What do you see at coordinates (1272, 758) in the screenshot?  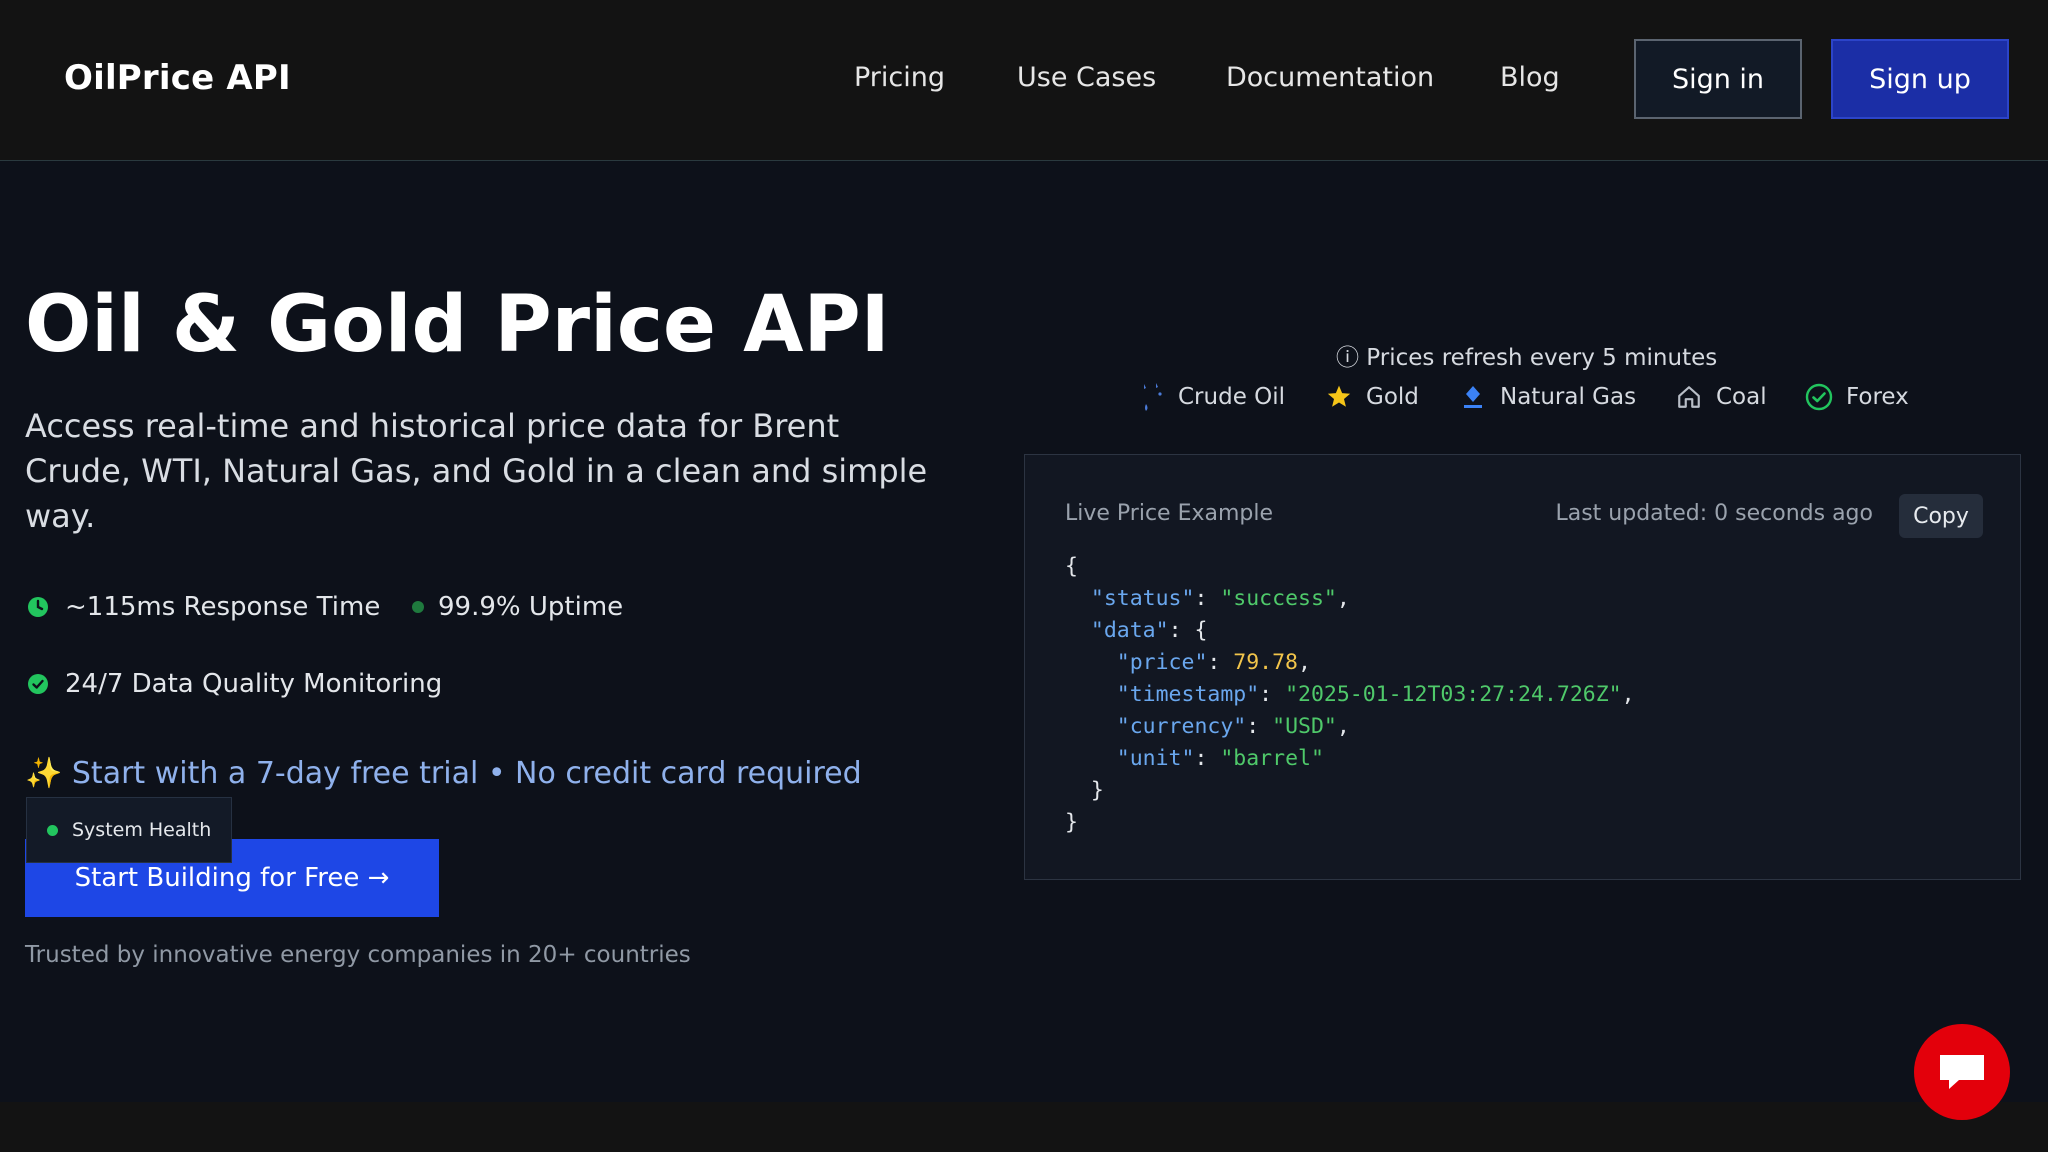 I see `code-value-unit: "barrel"` at bounding box center [1272, 758].